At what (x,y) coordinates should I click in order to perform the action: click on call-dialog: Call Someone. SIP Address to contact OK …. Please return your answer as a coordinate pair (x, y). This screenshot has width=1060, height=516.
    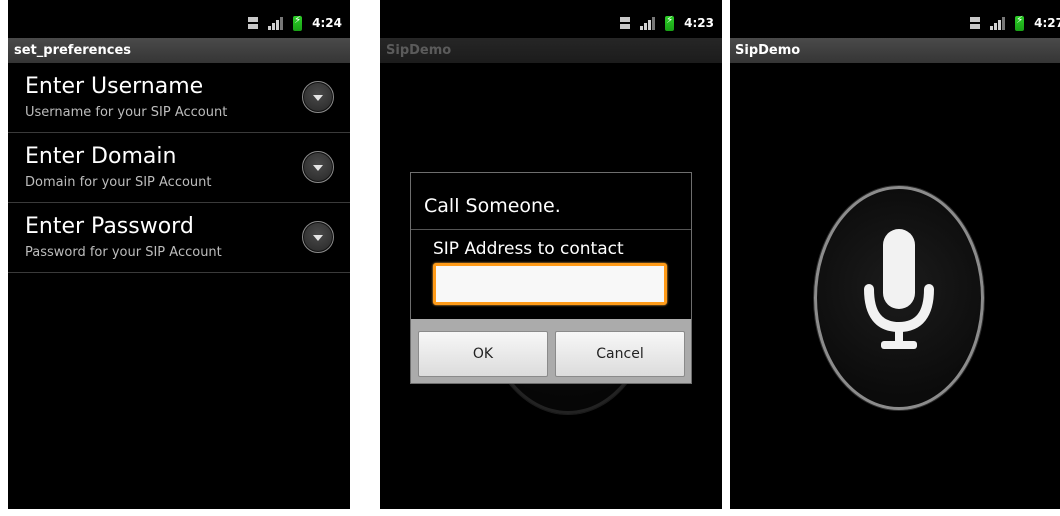
    Looking at the image, I should click on (551, 278).